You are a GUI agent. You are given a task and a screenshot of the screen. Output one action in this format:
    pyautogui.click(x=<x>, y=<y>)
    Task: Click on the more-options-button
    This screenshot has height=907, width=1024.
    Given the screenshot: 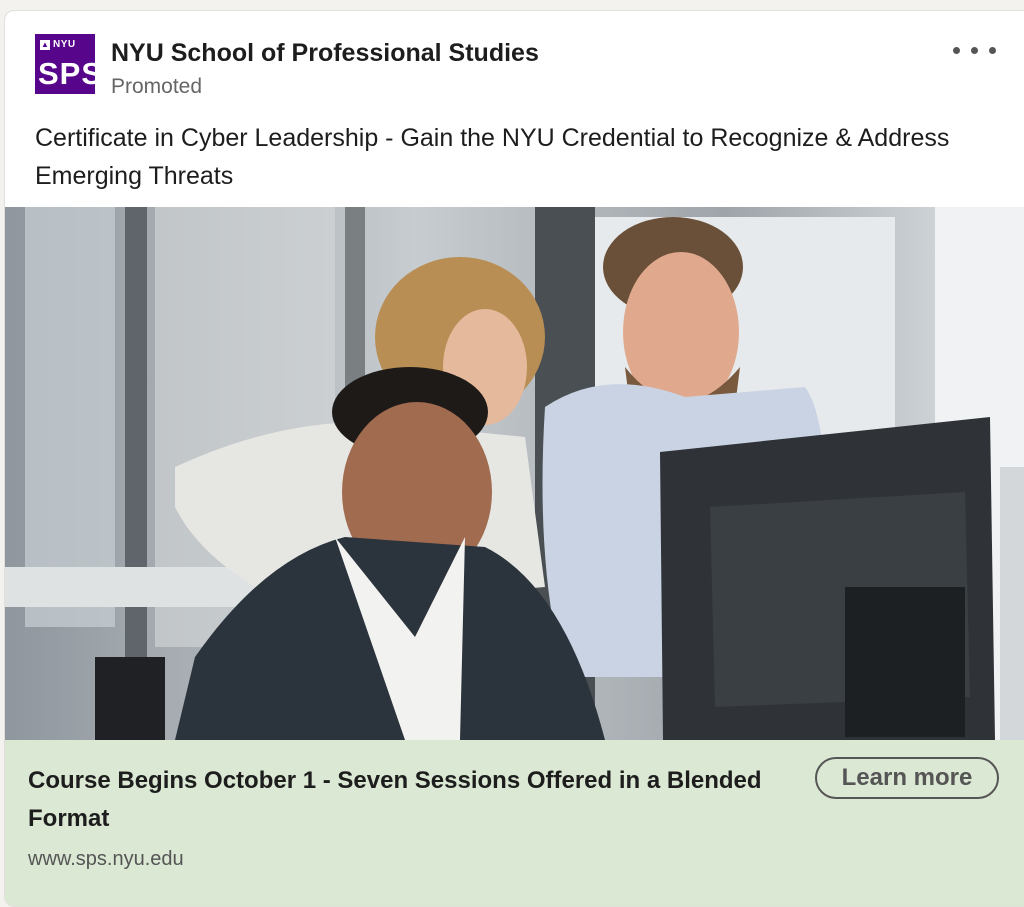 What is the action you would take?
    pyautogui.click(x=976, y=50)
    